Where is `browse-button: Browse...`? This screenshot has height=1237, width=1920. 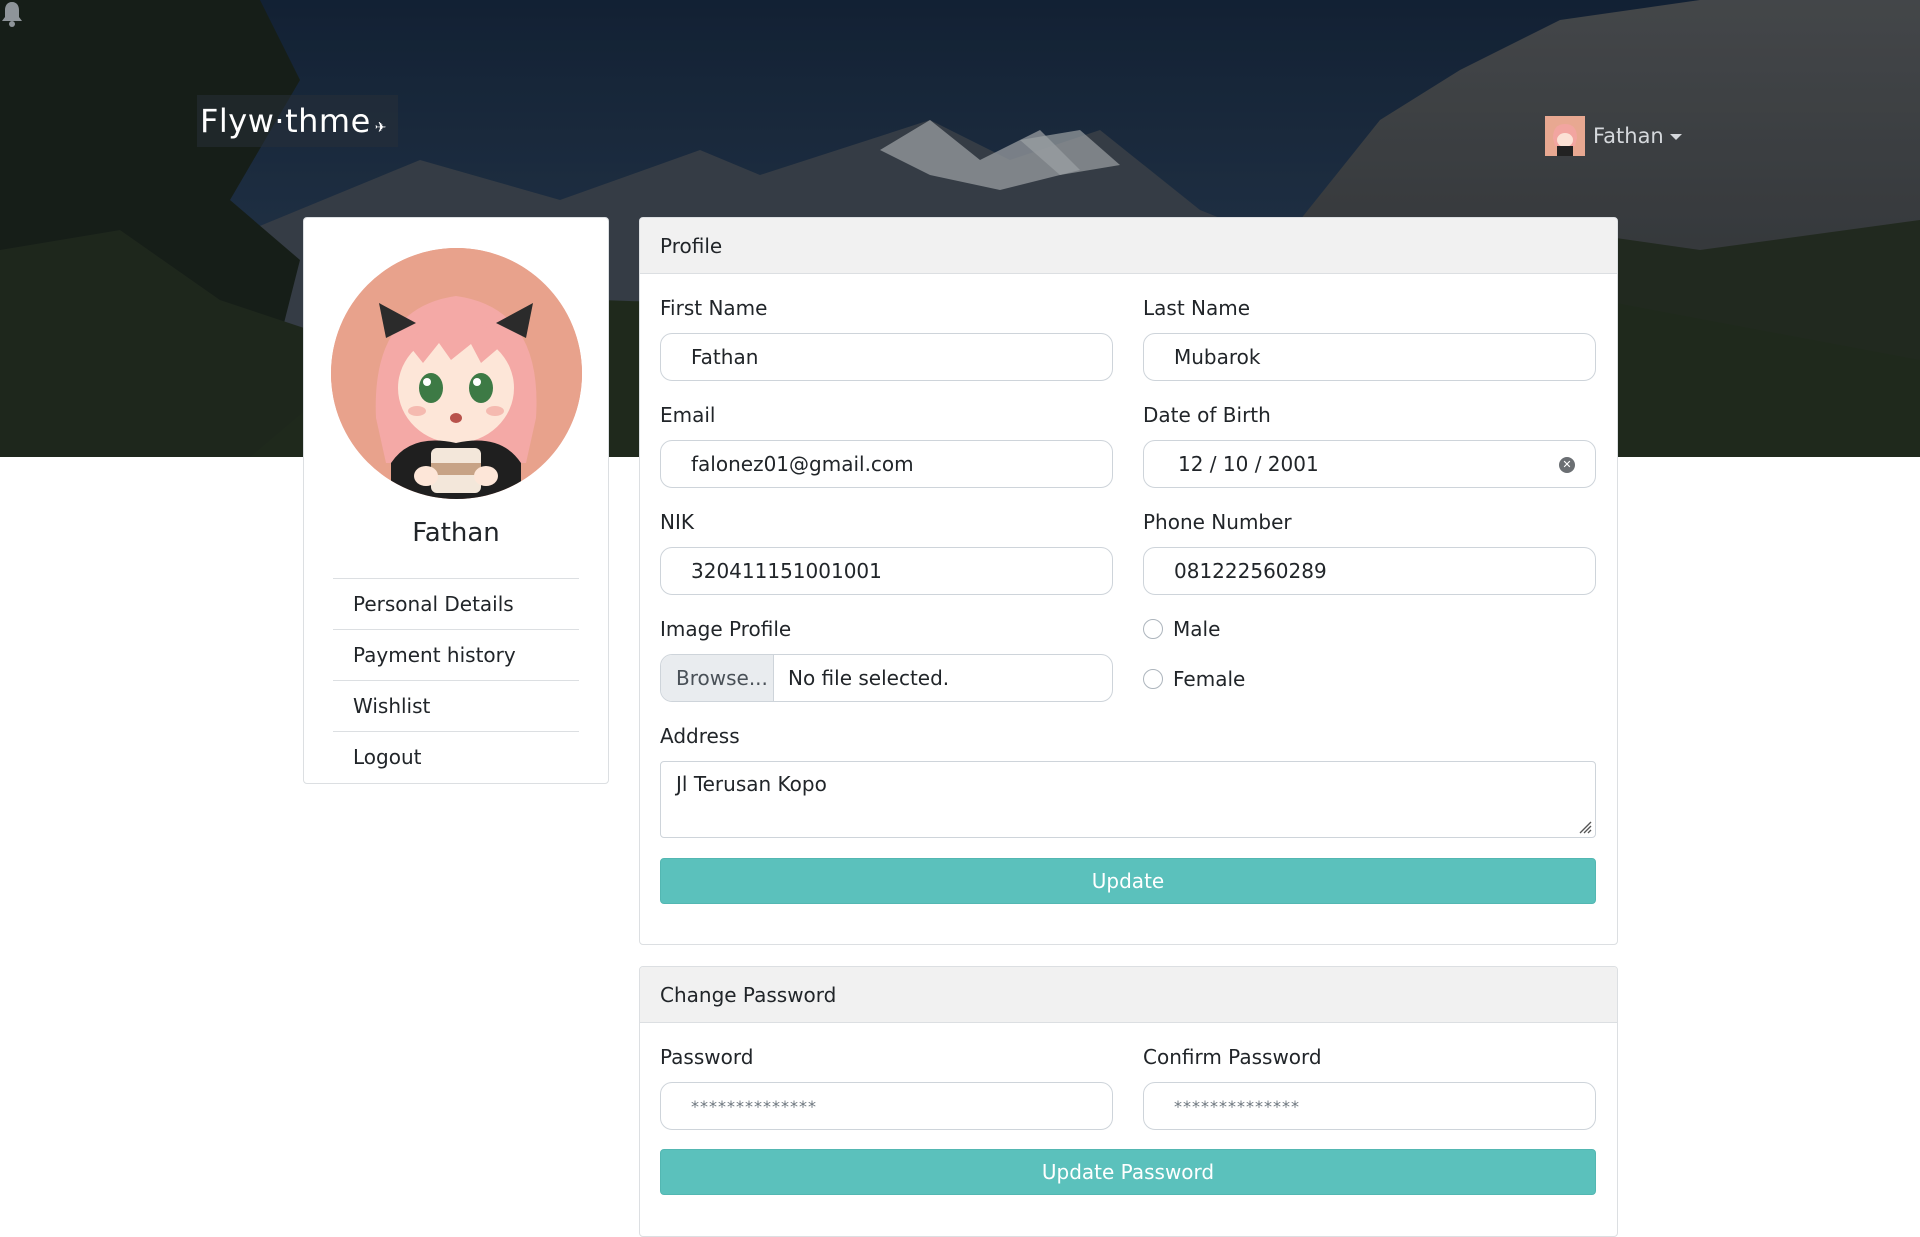 browse-button: Browse... is located at coordinates (717, 678).